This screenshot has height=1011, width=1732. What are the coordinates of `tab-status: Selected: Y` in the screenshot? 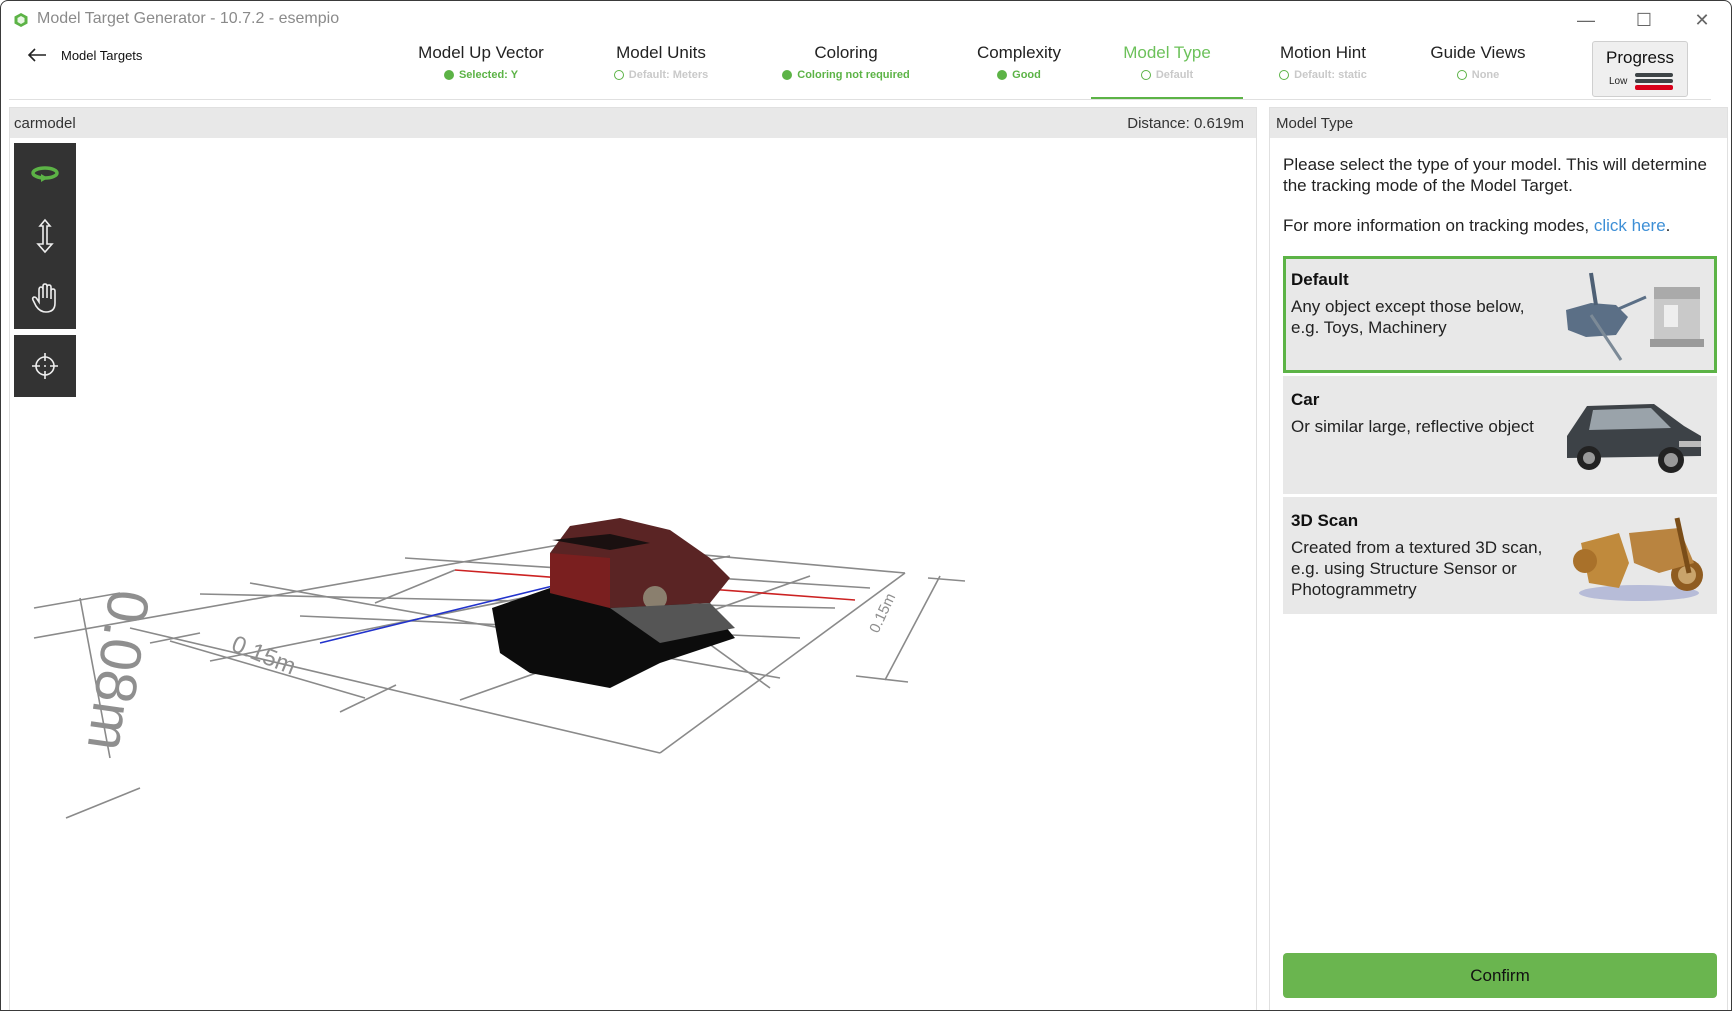 It's located at (488, 75).